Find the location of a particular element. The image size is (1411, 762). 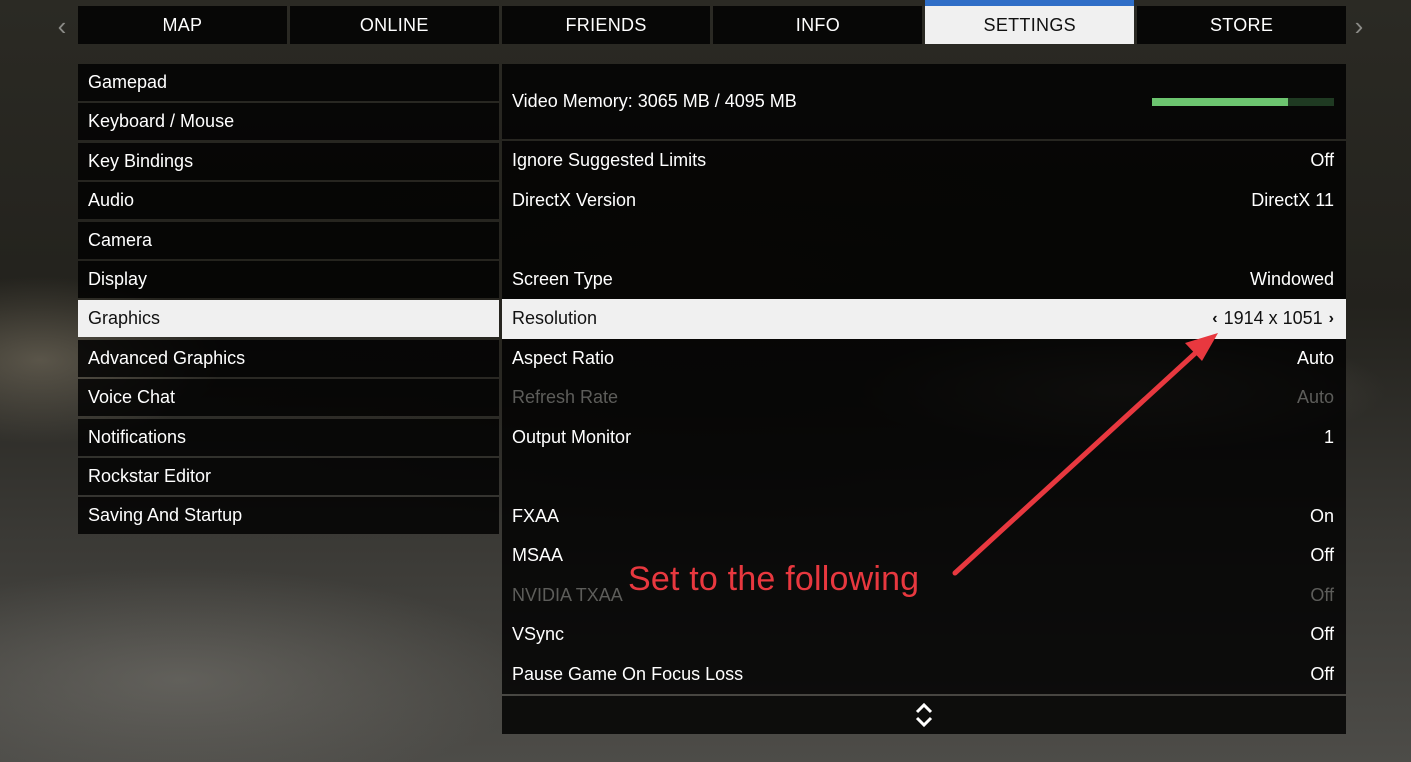

sidebar-item-display: Display is located at coordinates (288, 279).